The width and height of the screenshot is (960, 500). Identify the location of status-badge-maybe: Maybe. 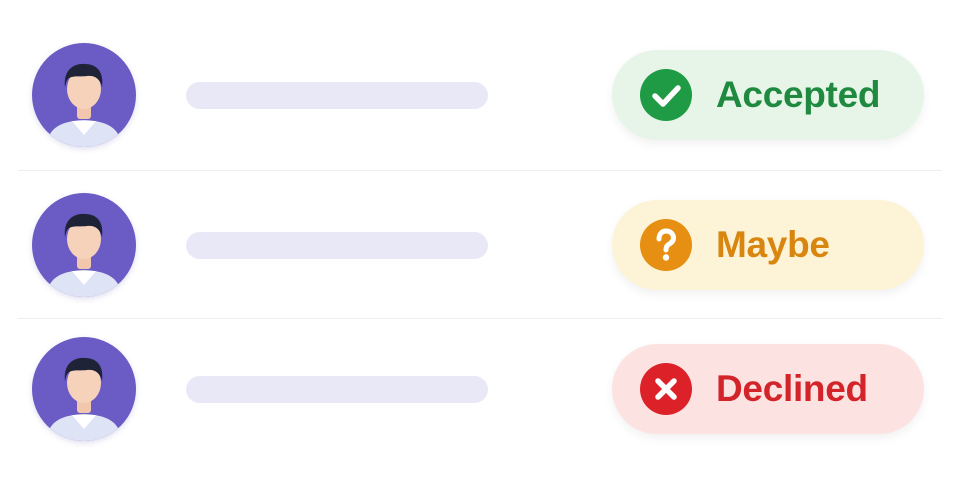
(768, 245).